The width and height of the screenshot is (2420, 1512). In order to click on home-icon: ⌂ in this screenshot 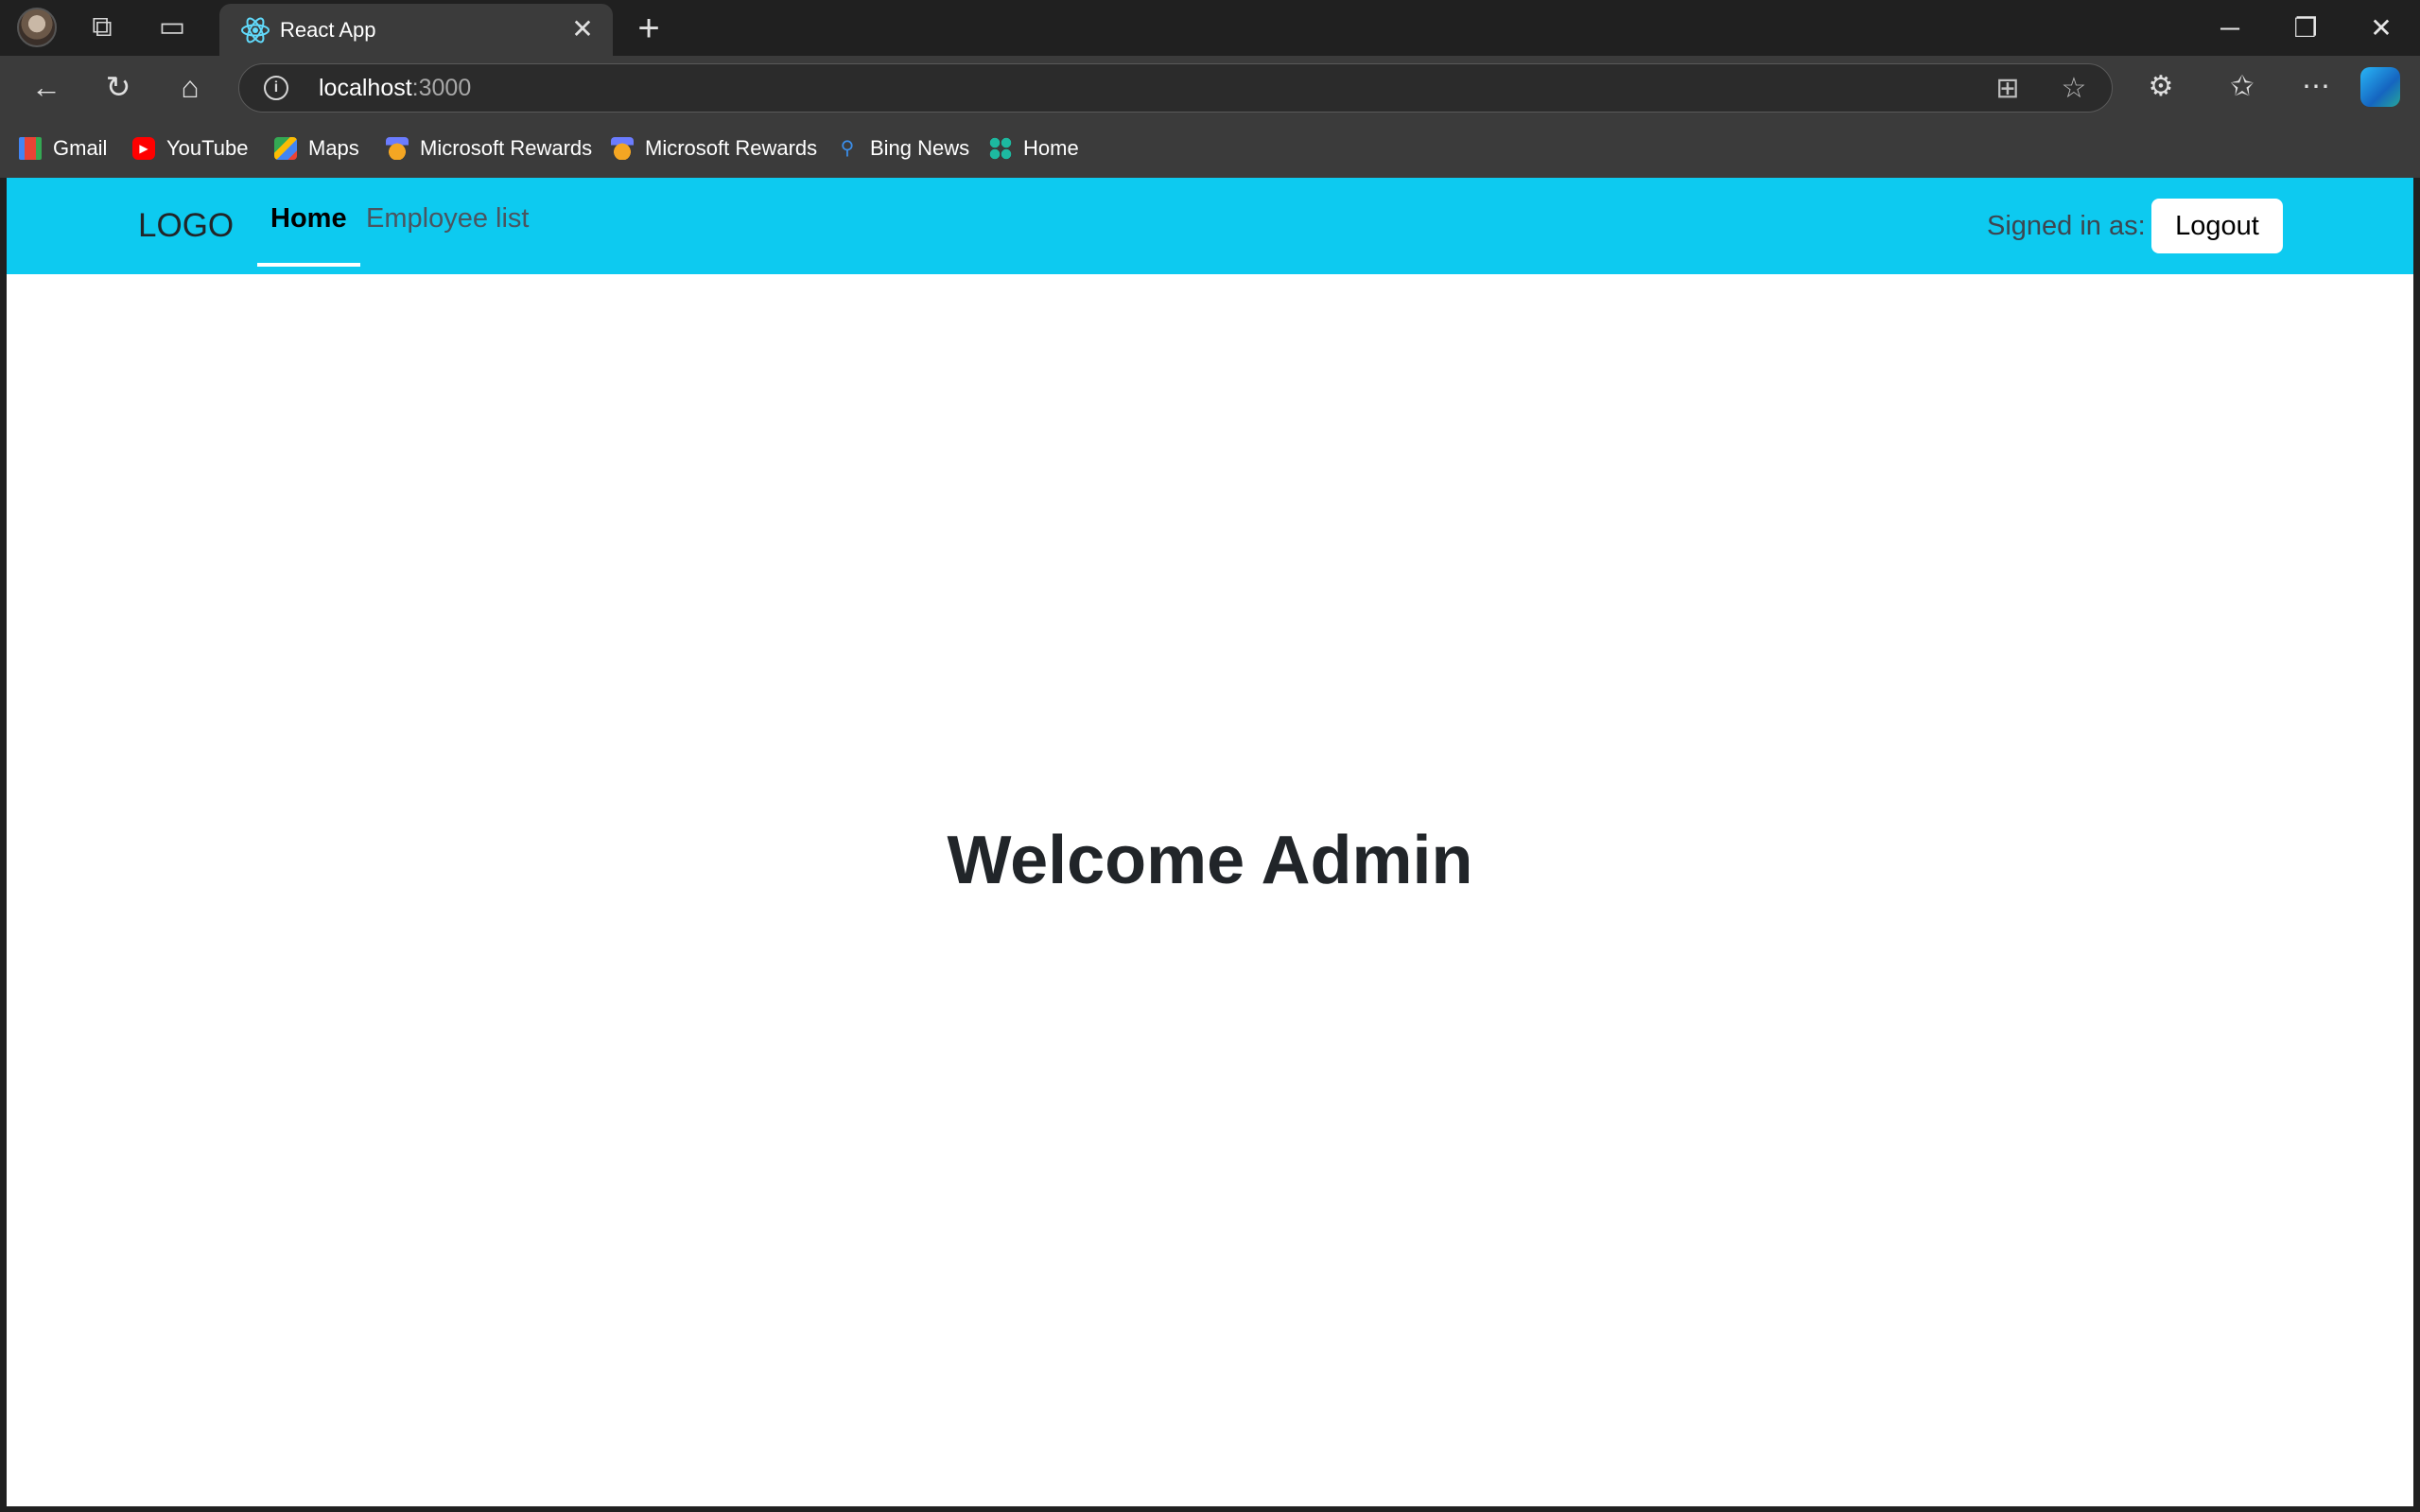, I will do `click(190, 87)`.